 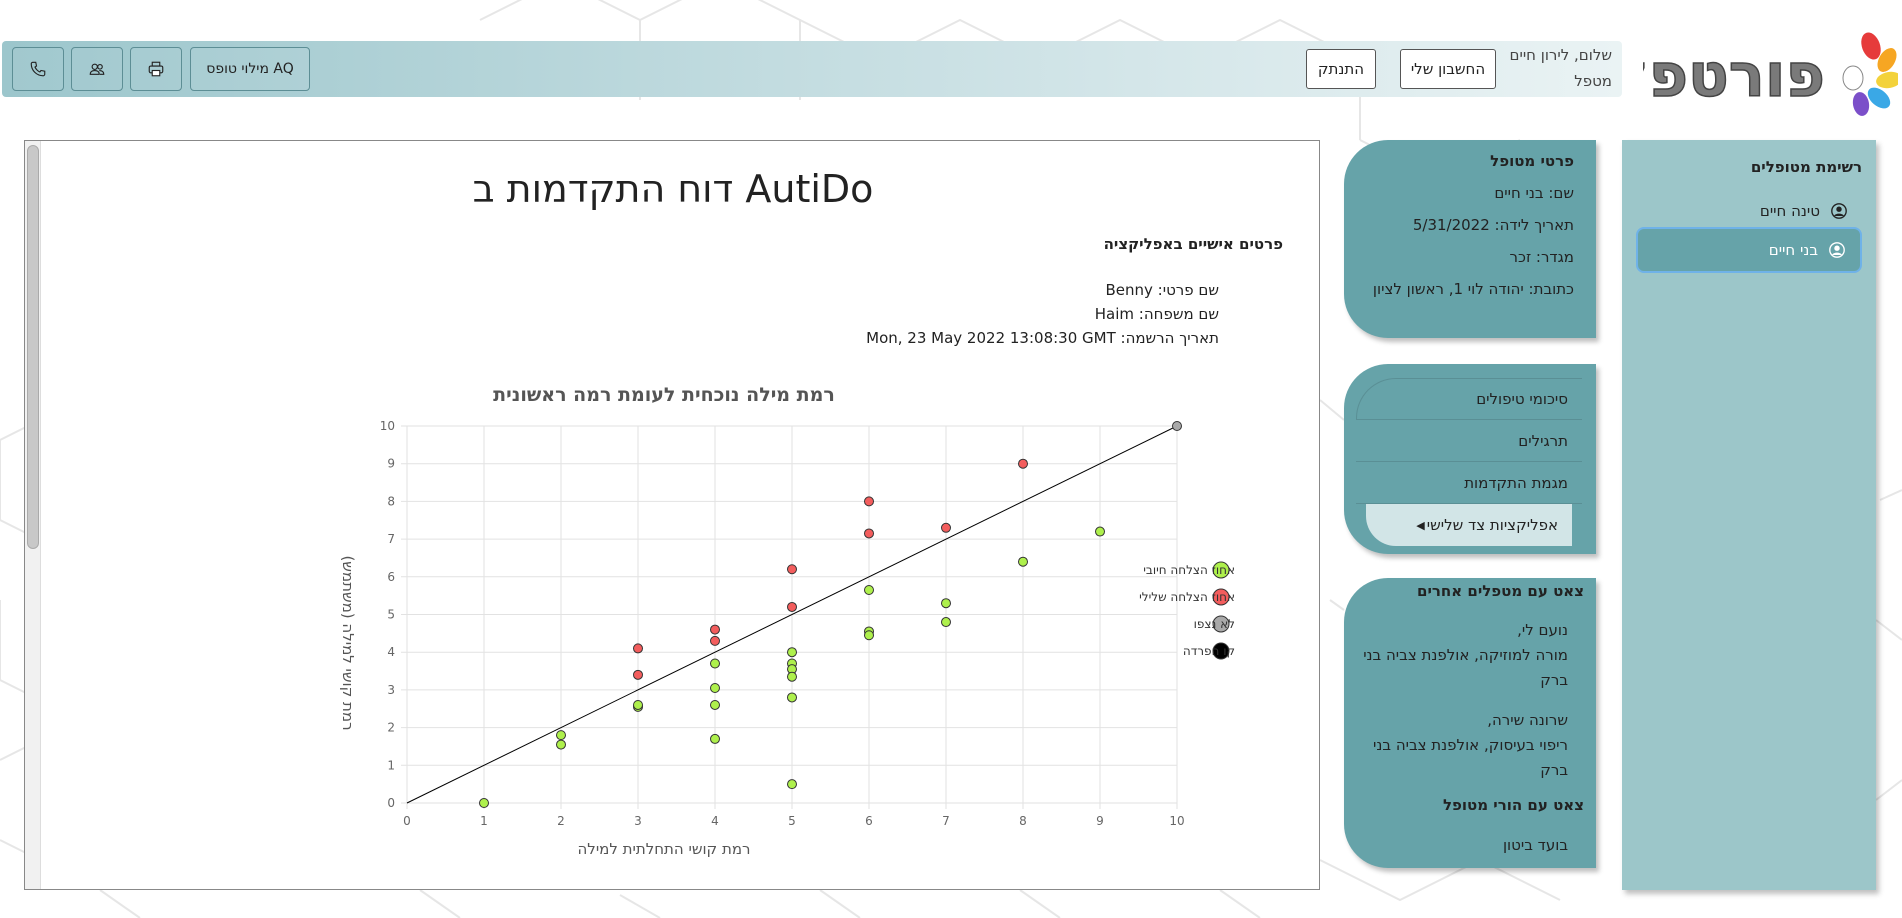 What do you see at coordinates (1023, 821) in the screenshot?
I see `x-tick-label: 8` at bounding box center [1023, 821].